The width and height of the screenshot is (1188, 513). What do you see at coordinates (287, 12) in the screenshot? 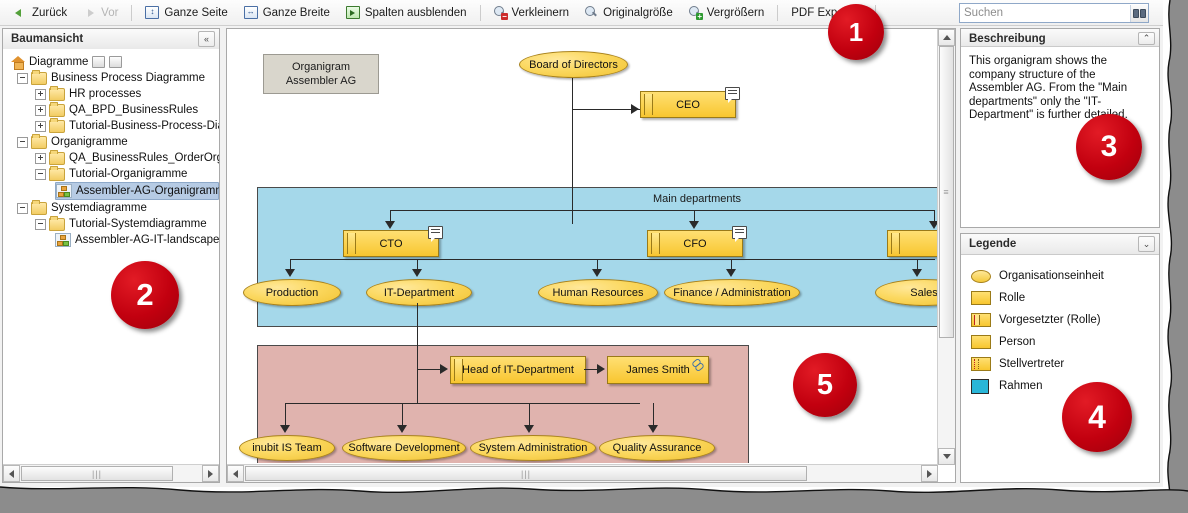
I see `fit-width-button: ↔ Ganze Breite` at bounding box center [287, 12].